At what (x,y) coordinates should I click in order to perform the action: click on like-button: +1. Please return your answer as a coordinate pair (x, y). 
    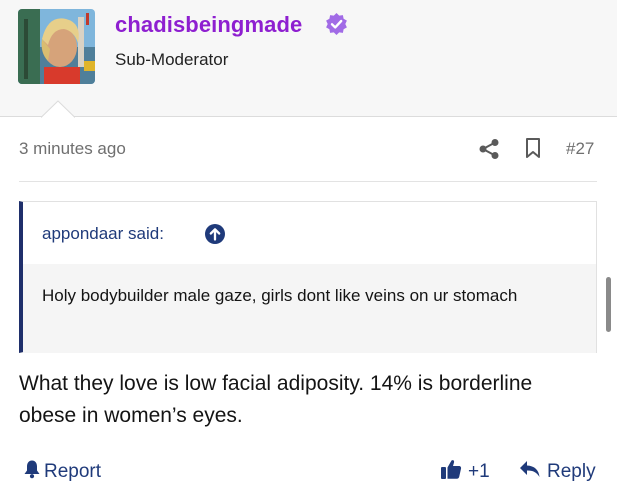
    Looking at the image, I should click on (465, 472).